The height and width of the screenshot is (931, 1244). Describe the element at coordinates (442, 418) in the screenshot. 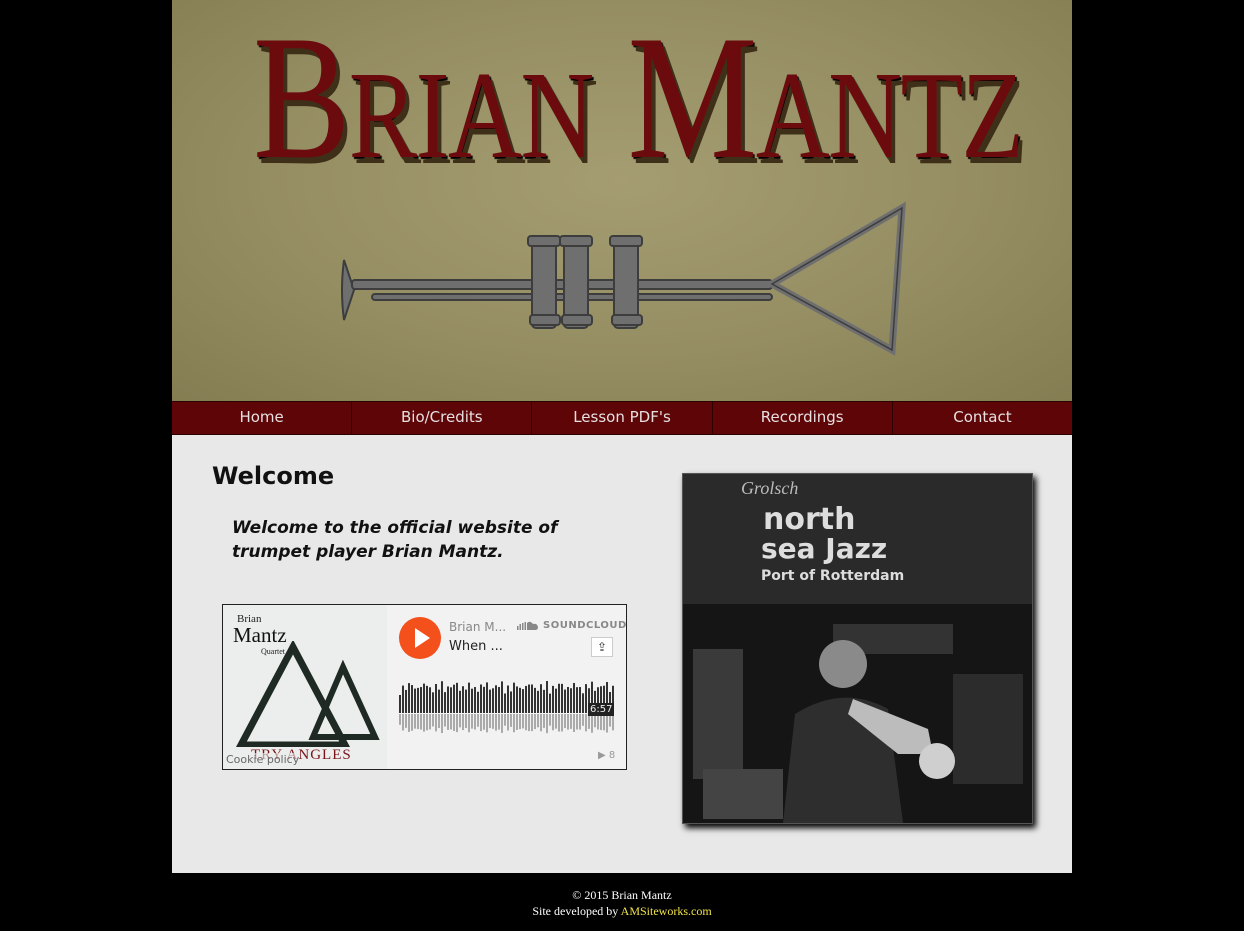

I see `nav-item-bio-credits: Bio/Credits` at that location.